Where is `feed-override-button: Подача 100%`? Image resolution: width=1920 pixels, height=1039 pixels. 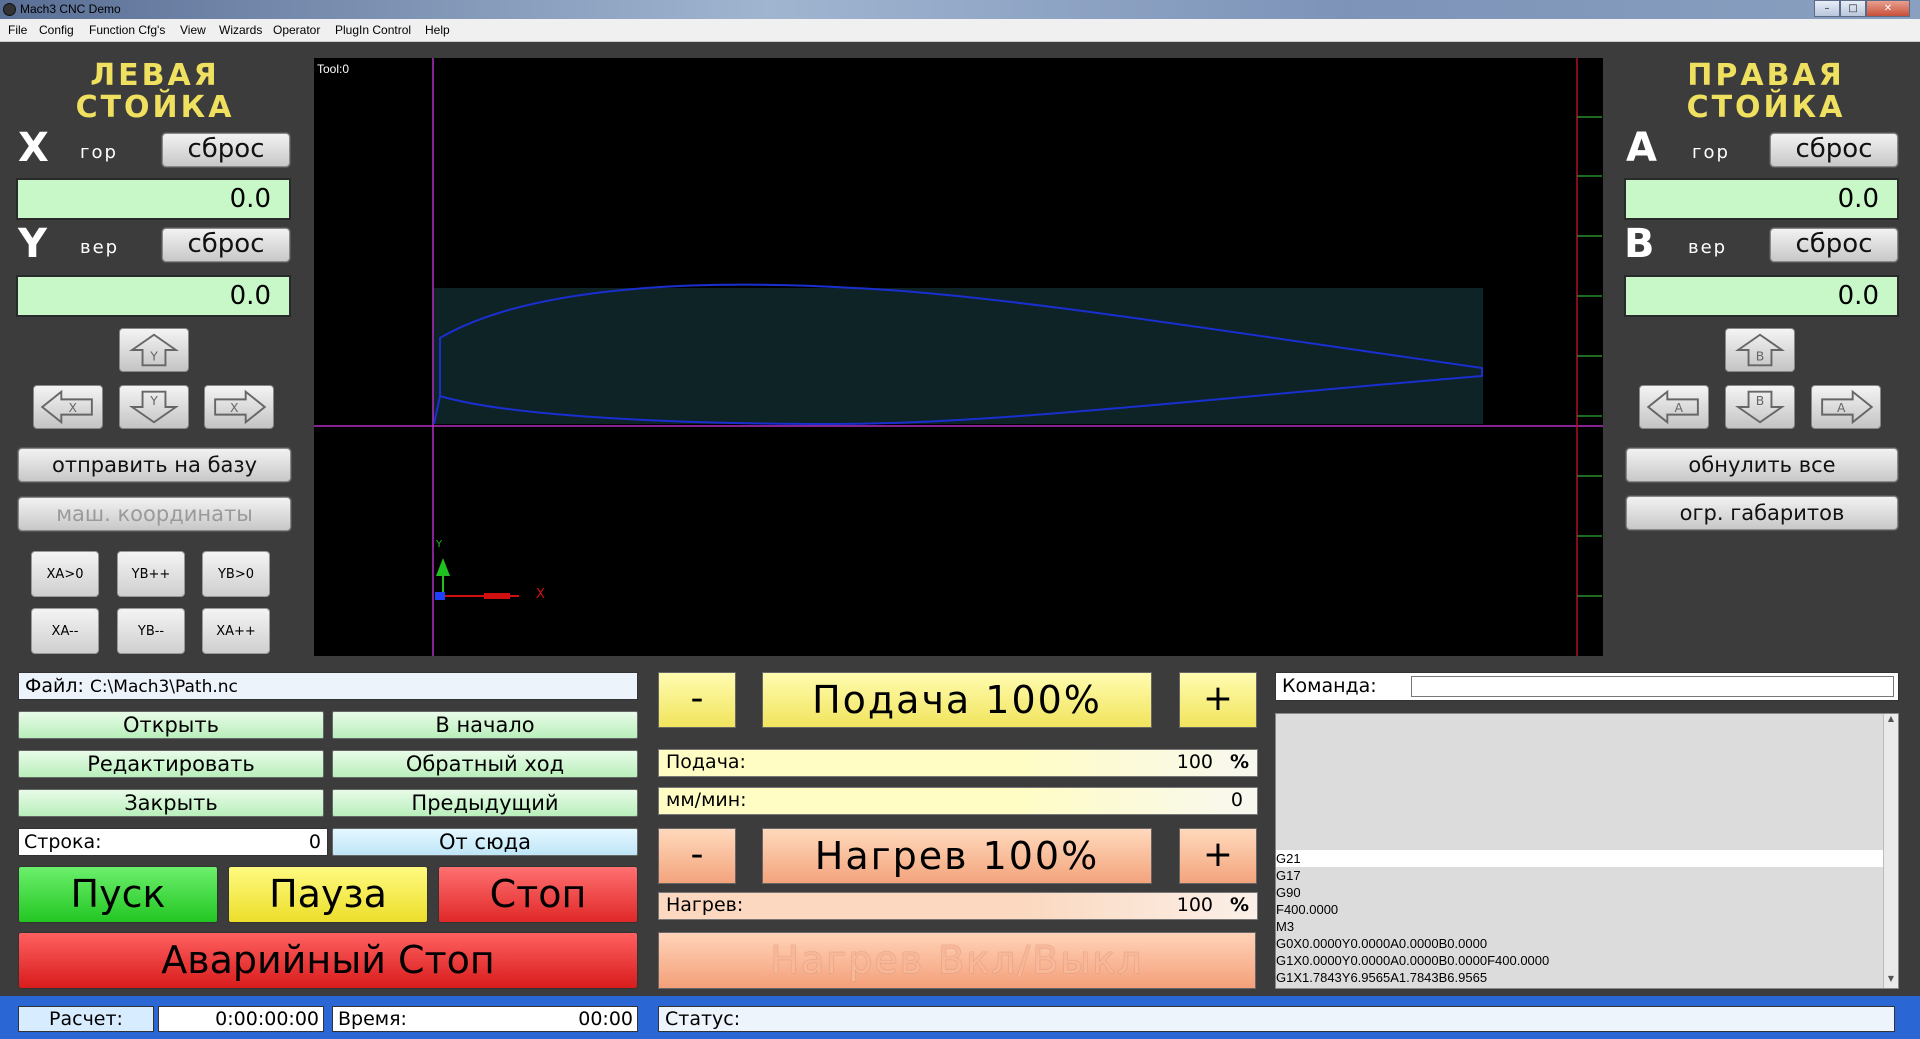 feed-override-button: Подача 100% is located at coordinates (957, 700).